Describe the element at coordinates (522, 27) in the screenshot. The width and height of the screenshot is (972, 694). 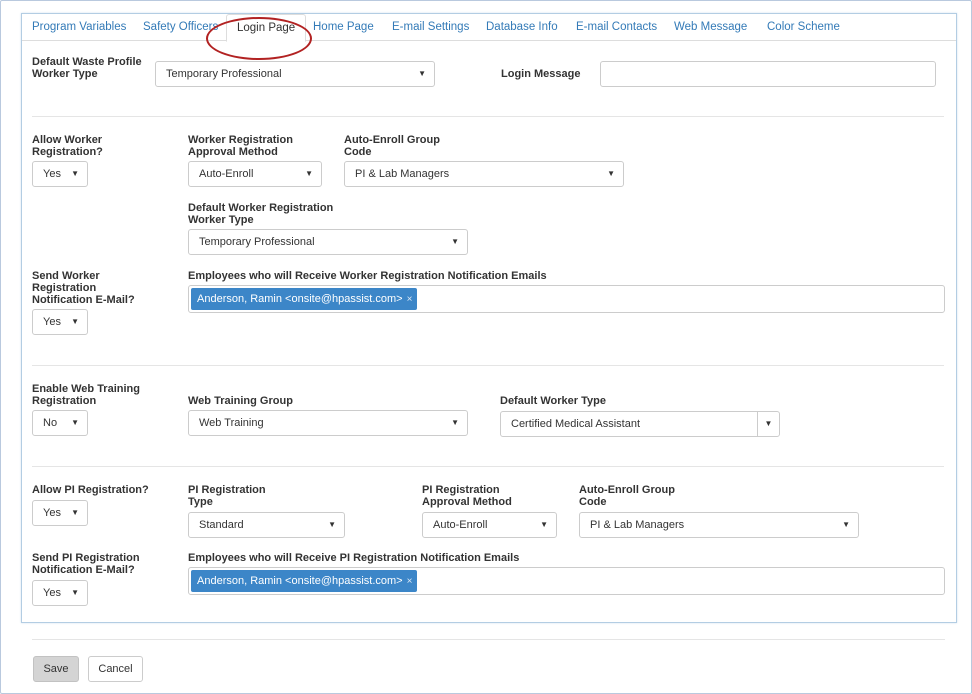
I see `tab-database-info: Database Info` at that location.